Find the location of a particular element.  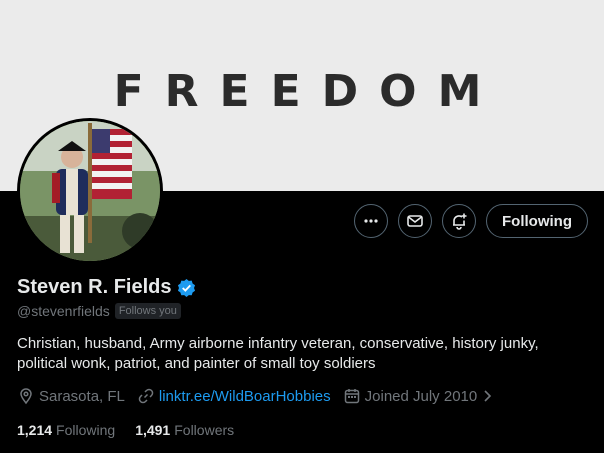

avatar-photo is located at coordinates (90, 191).